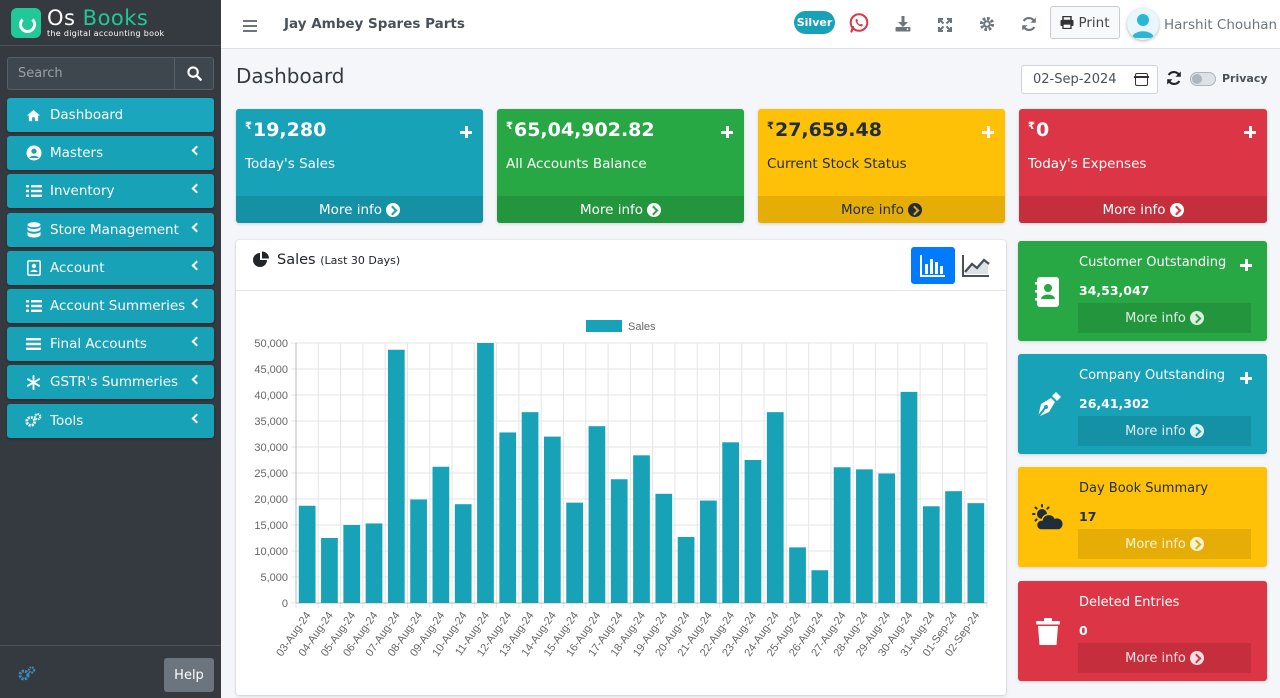  Describe the element at coordinates (1048, 292) in the screenshot. I see `address-book-icon` at that location.